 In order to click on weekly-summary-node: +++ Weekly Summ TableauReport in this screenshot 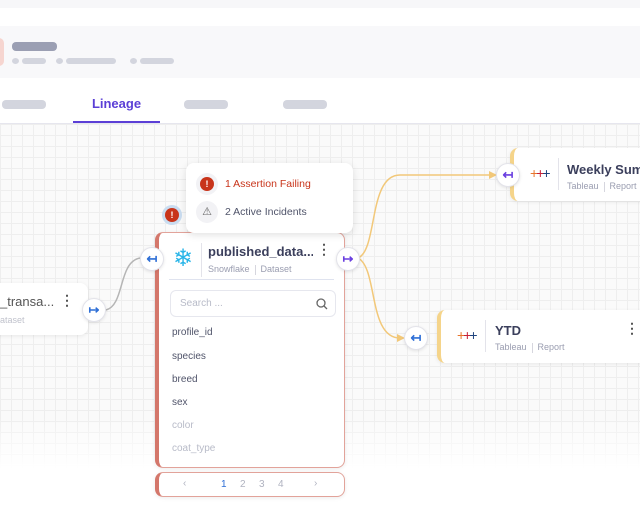, I will do `click(575, 174)`.